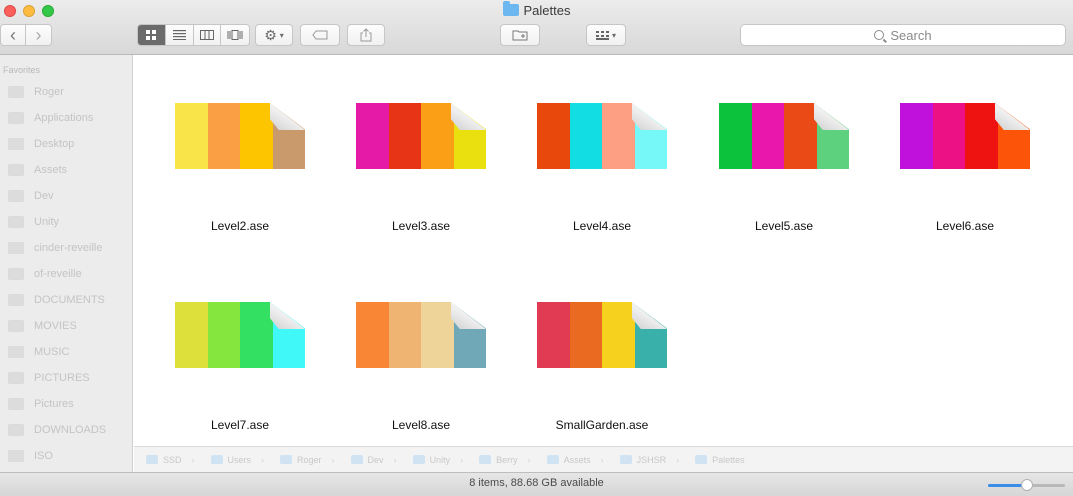  I want to click on file-item: Level4.ase, so click(602, 168).